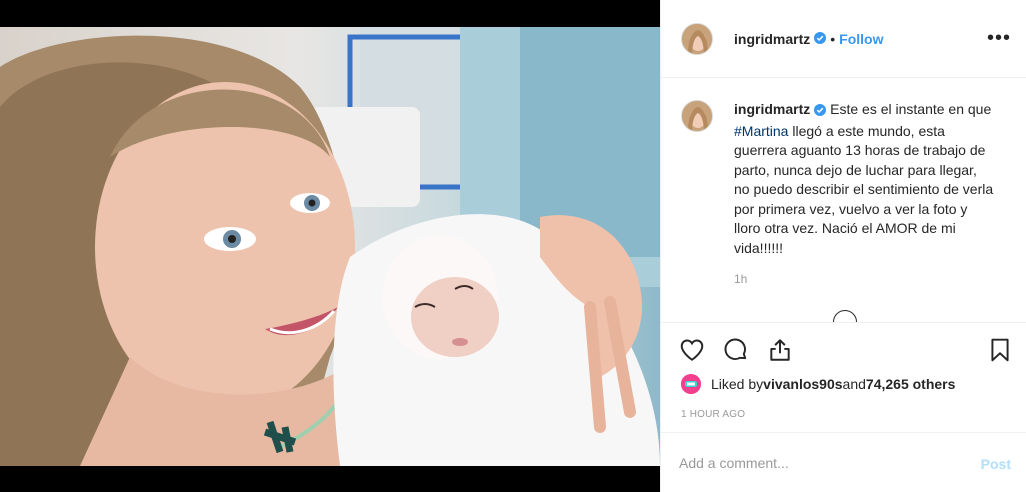  I want to click on likes-summary: Liked by vivanlos90s and 74,265 others, so click(818, 384).